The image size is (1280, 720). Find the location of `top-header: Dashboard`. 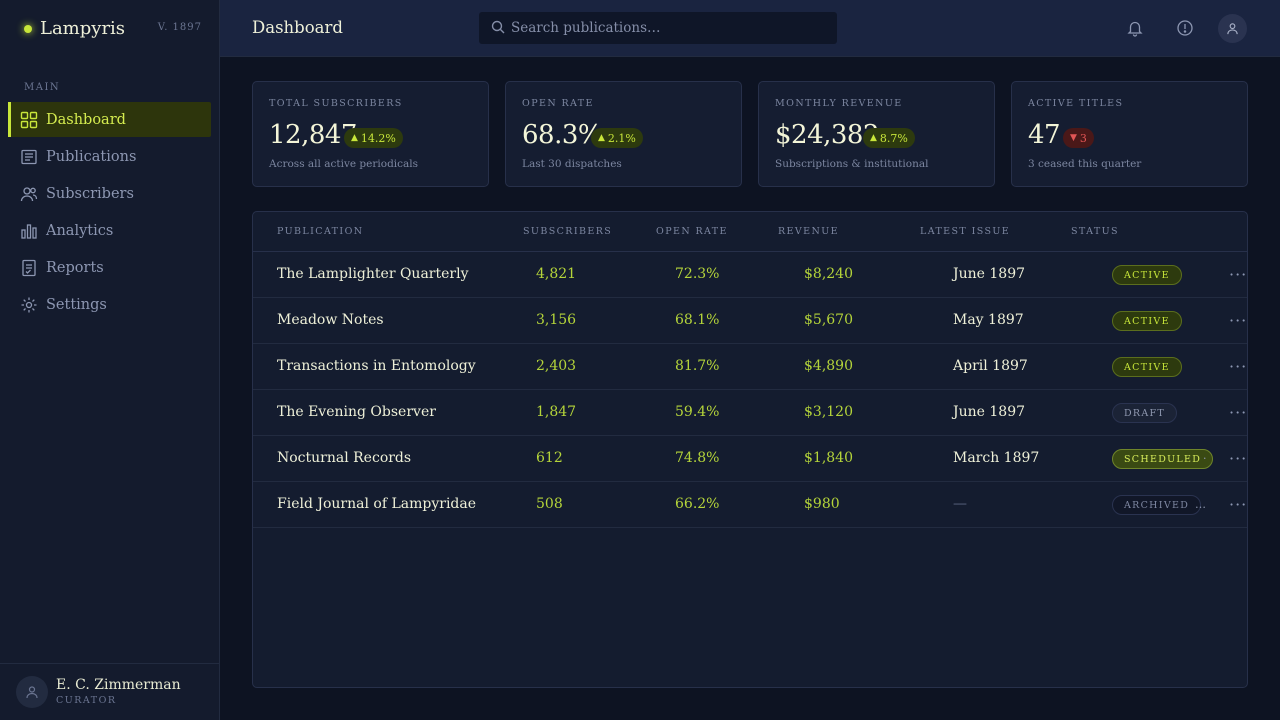

top-header: Dashboard is located at coordinates (750, 28).